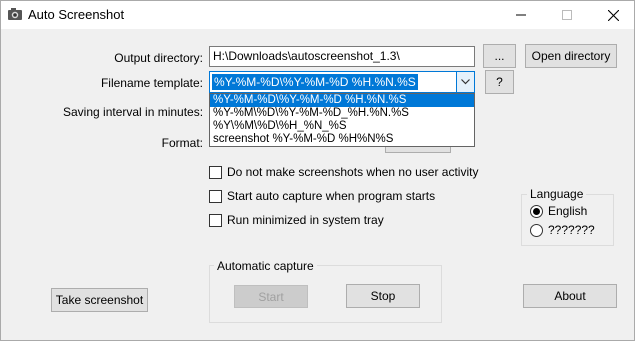 This screenshot has height=341, width=635. Describe the element at coordinates (215, 196) in the screenshot. I see `auto-start-checkbox` at that location.